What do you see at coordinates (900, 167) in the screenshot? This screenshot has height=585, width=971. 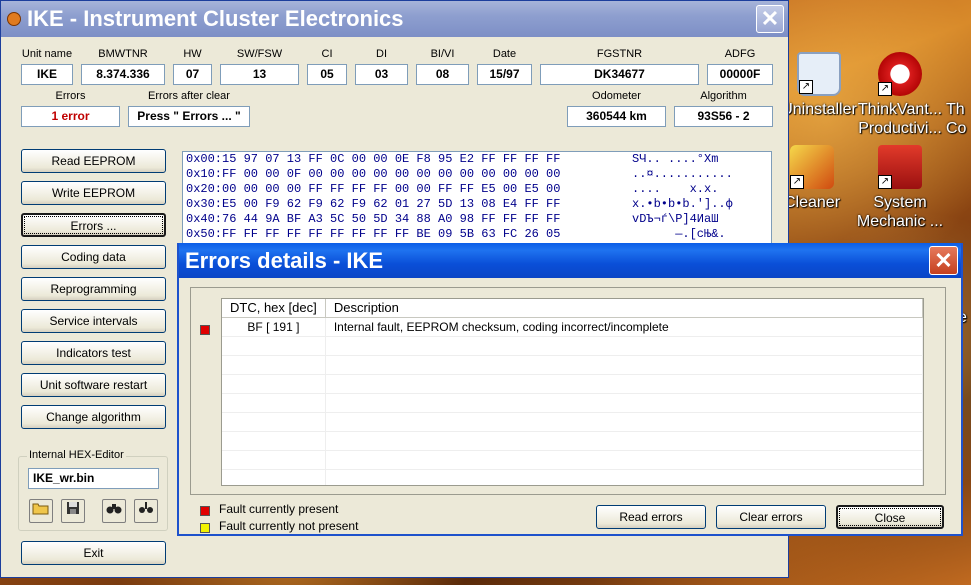 I see `toolbox-icon: ↗` at bounding box center [900, 167].